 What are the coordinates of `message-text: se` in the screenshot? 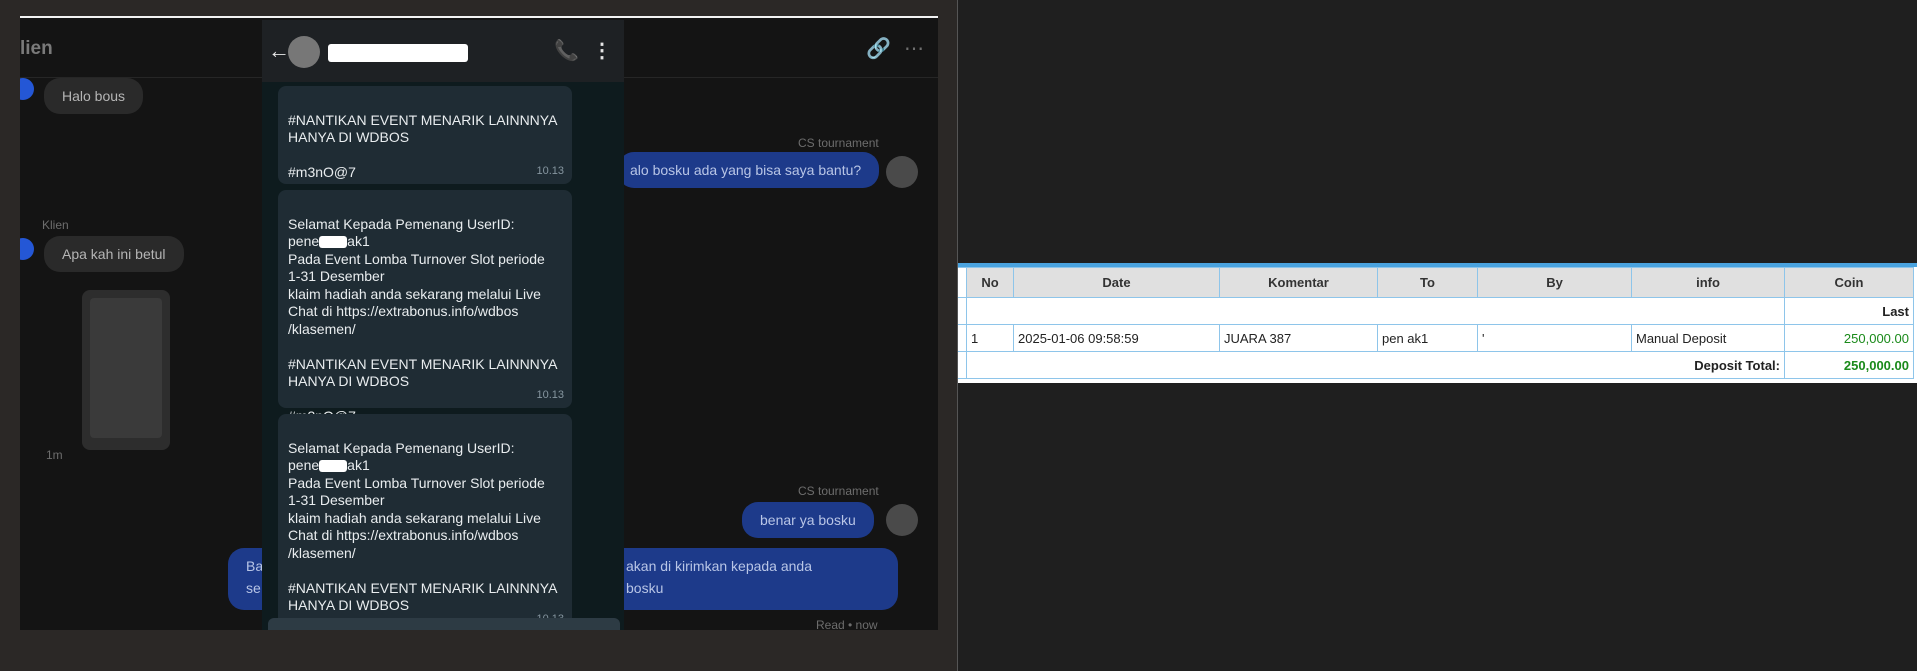 It's located at (253, 588).